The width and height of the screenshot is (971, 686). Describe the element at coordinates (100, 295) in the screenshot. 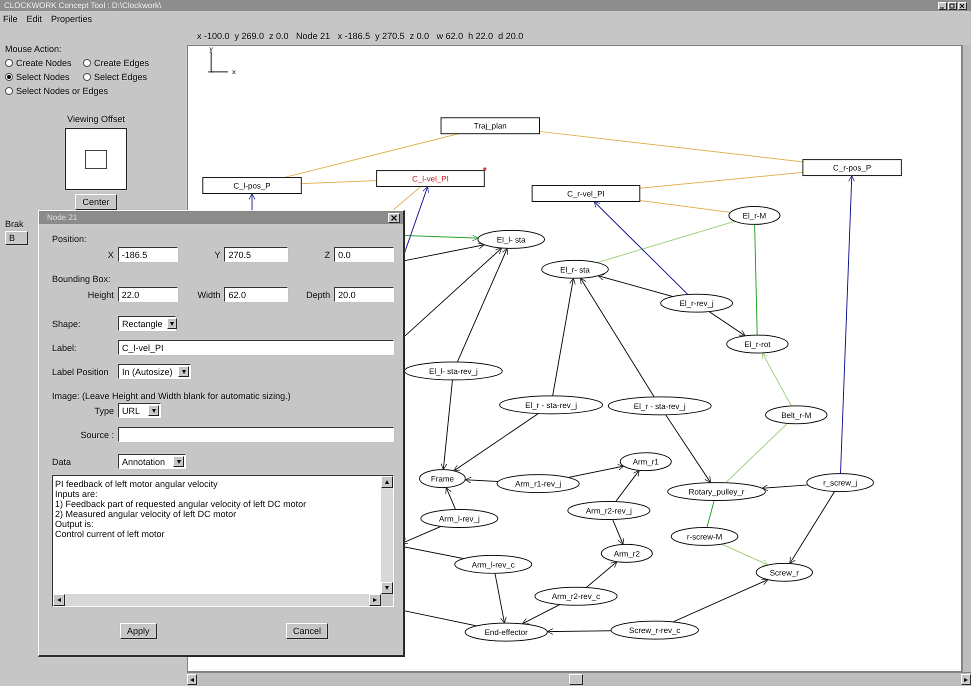

I see `field-label: Height` at that location.